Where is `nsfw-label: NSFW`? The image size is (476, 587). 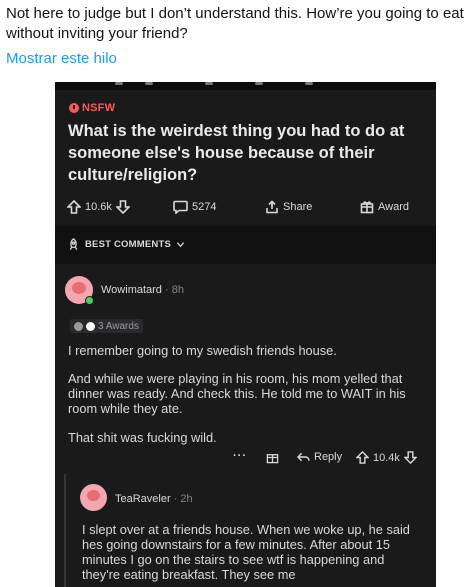
nsfw-label: NSFW is located at coordinates (99, 108).